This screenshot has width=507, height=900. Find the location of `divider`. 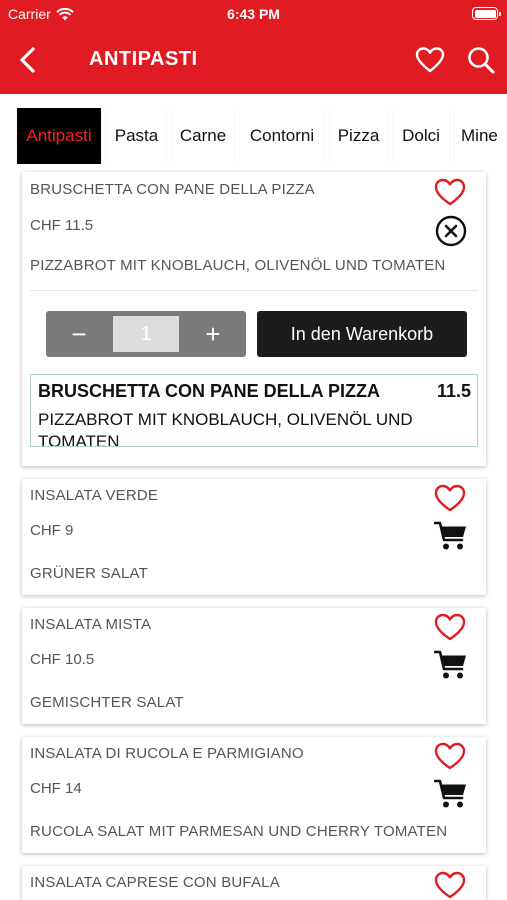

divider is located at coordinates (254, 290).